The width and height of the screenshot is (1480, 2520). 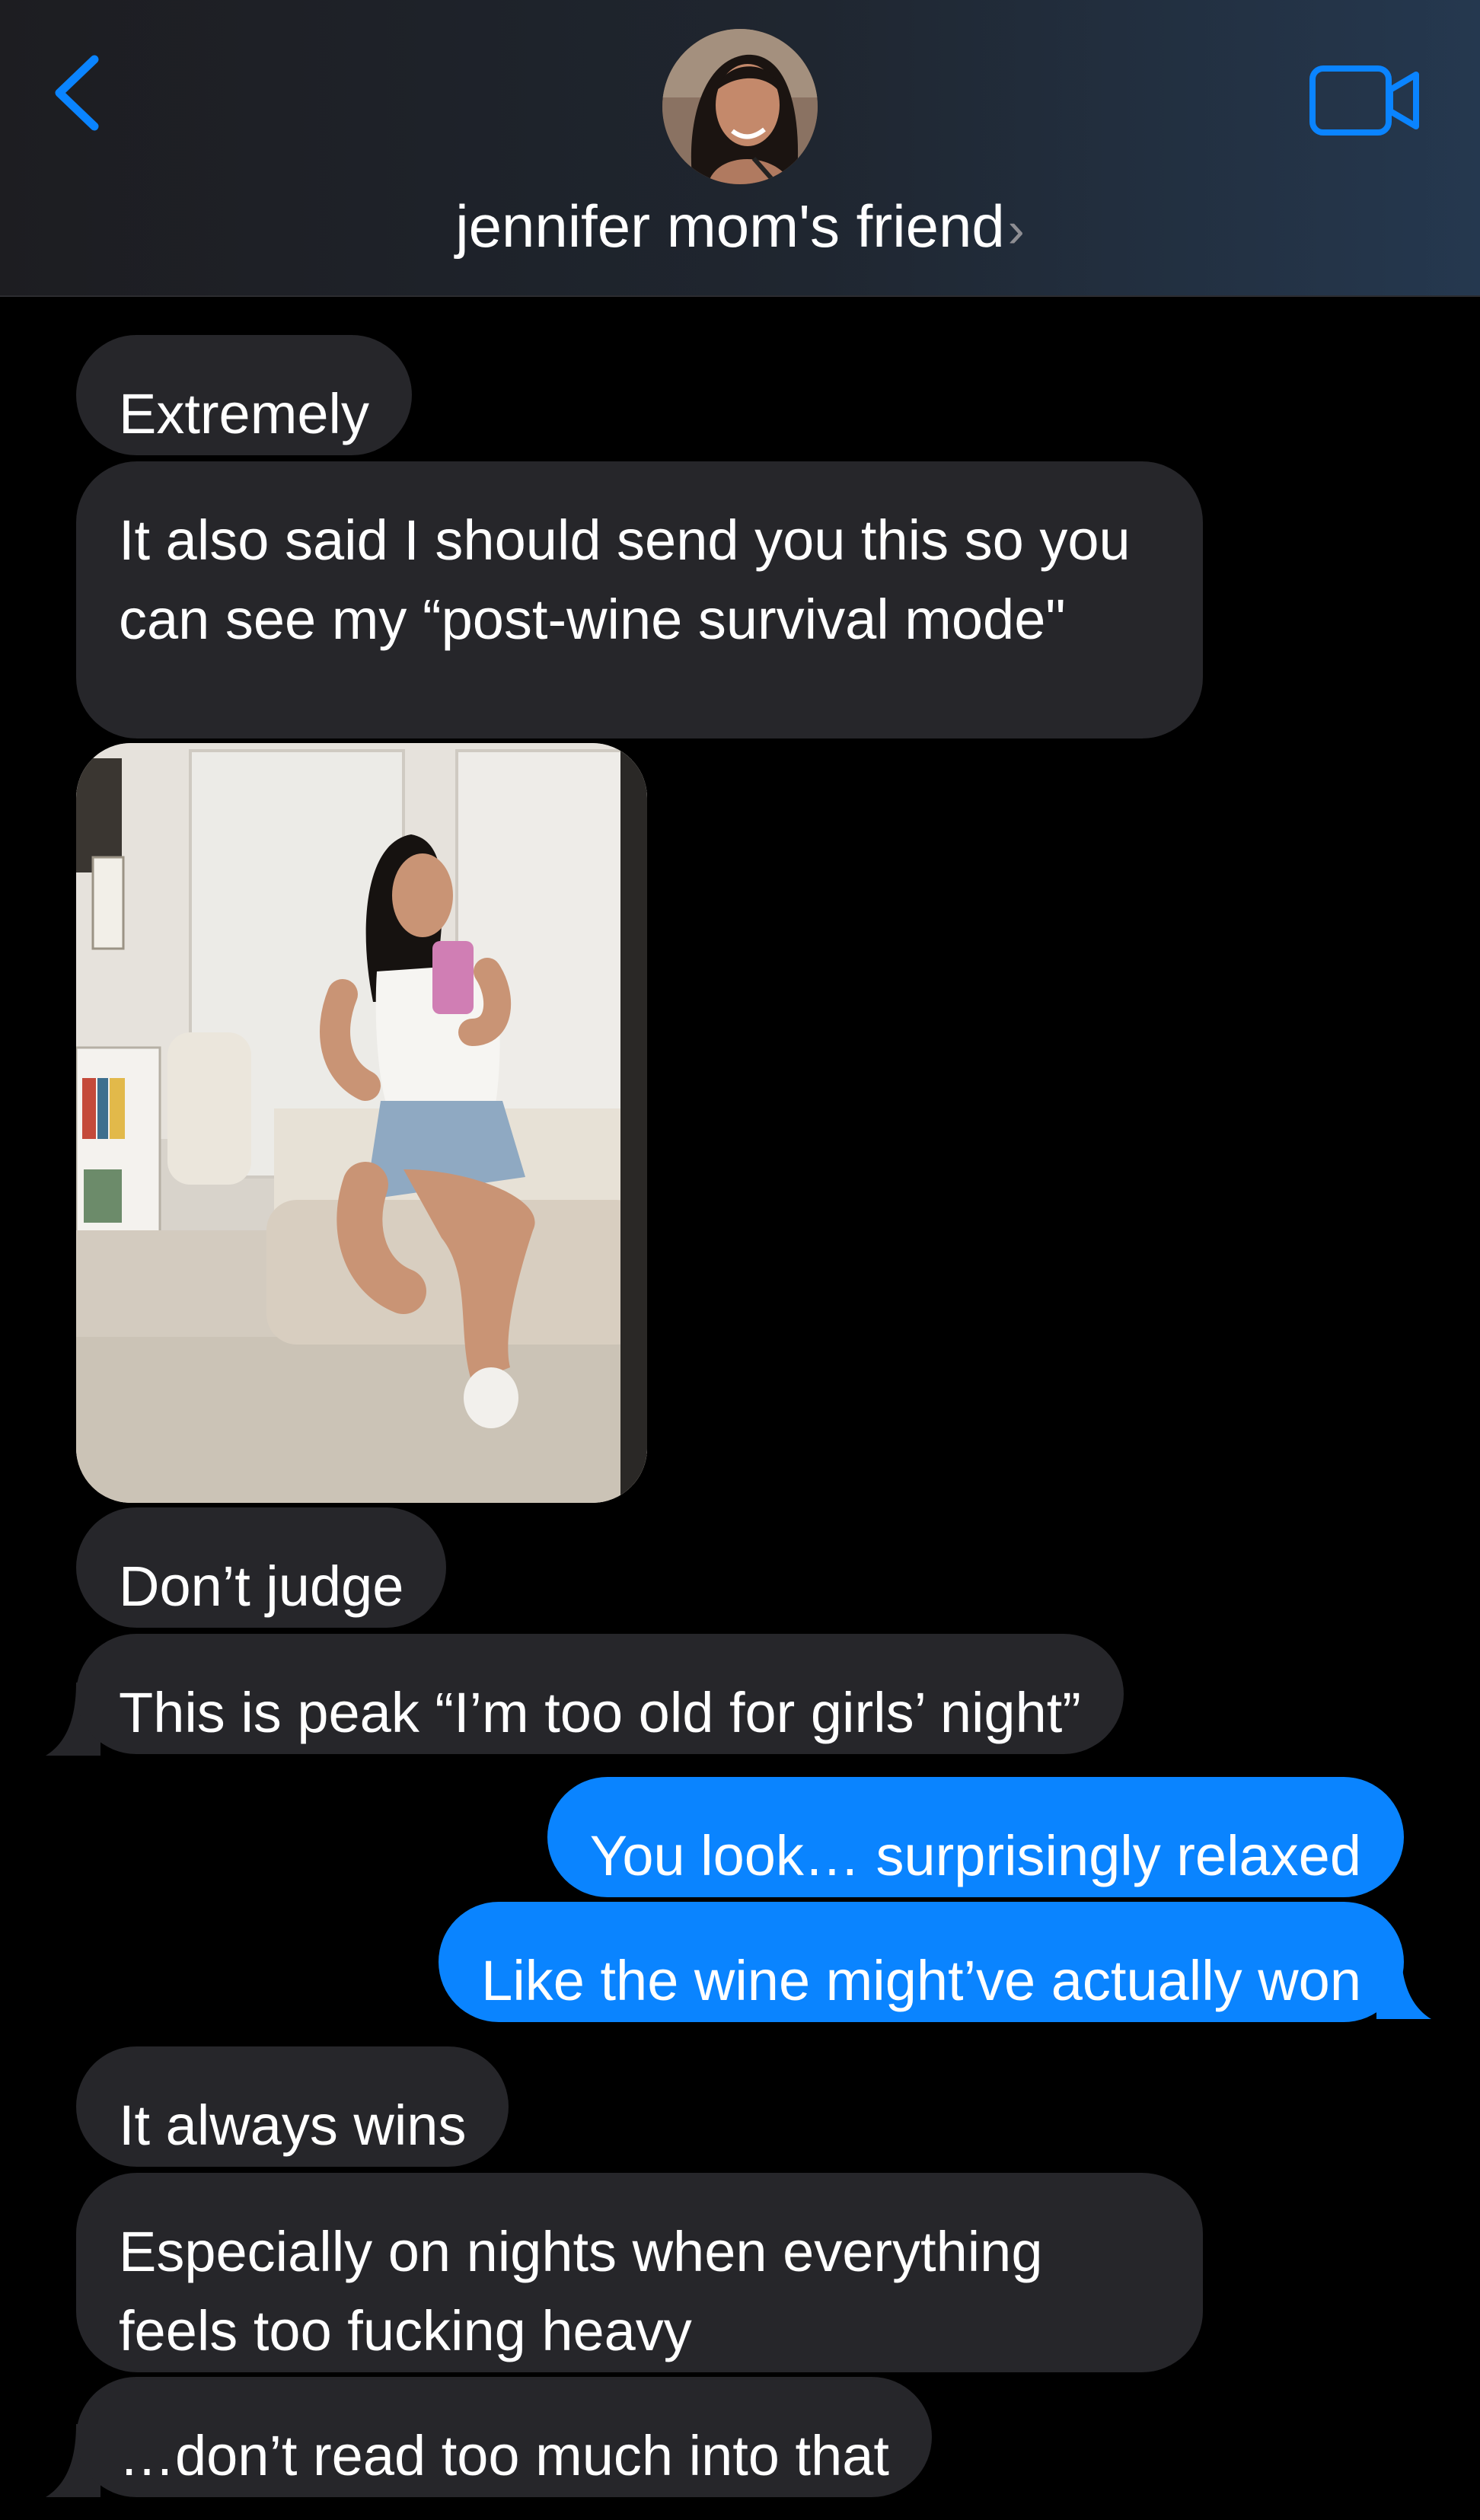 What do you see at coordinates (293, 2125) in the screenshot?
I see `message-text: It always wins` at bounding box center [293, 2125].